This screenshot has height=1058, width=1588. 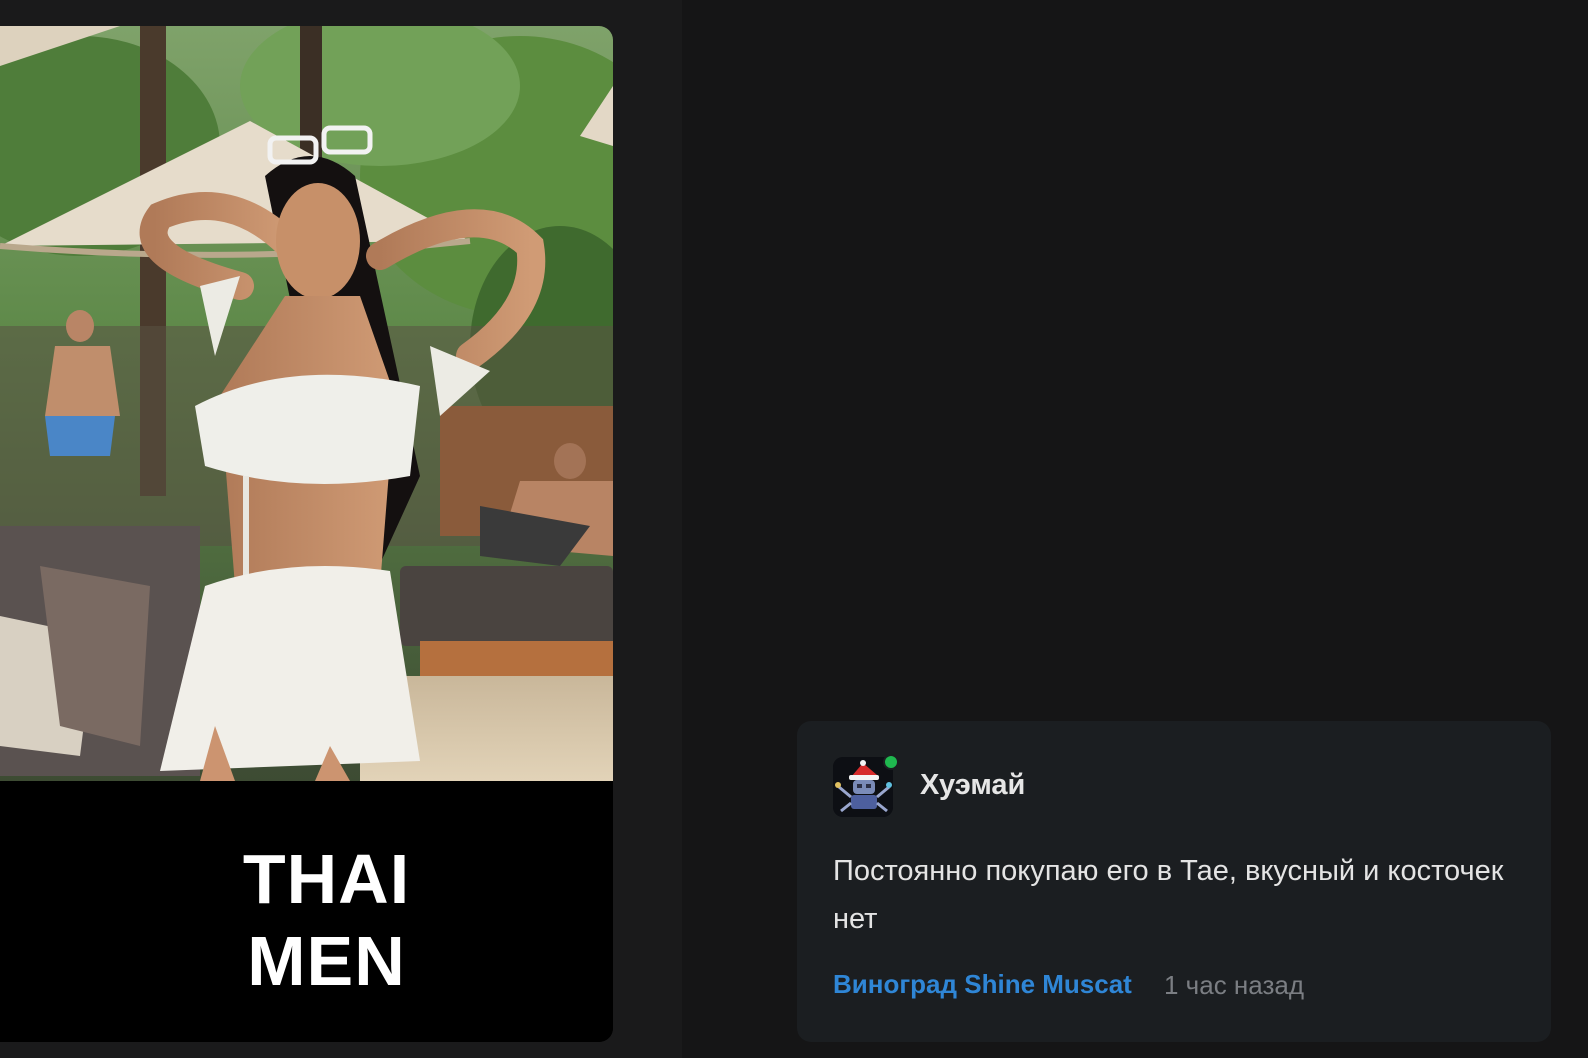 I want to click on caption-line-1: THAI, so click(x=326, y=879).